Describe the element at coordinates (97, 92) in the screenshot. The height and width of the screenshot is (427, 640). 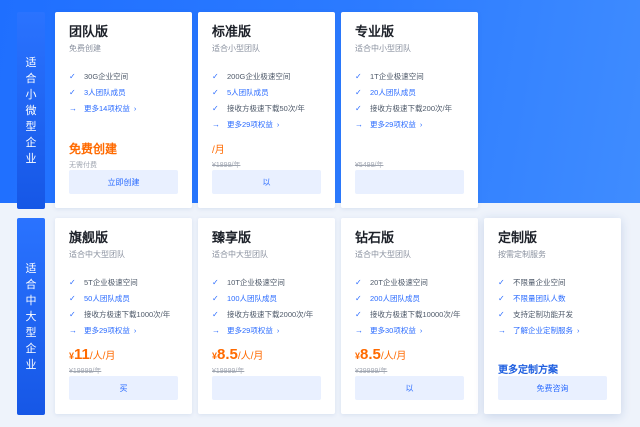
I see `feature-item: ✓ 3人团队成员` at that location.